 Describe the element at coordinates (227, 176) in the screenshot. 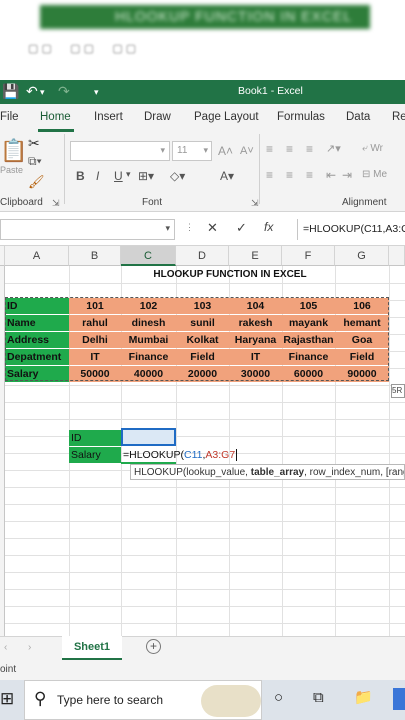

I see `font-color-icon: A▾` at that location.